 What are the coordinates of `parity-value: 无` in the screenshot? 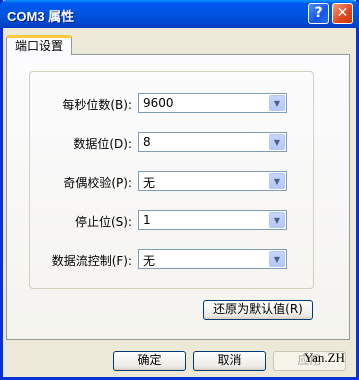 It's located at (149, 183).